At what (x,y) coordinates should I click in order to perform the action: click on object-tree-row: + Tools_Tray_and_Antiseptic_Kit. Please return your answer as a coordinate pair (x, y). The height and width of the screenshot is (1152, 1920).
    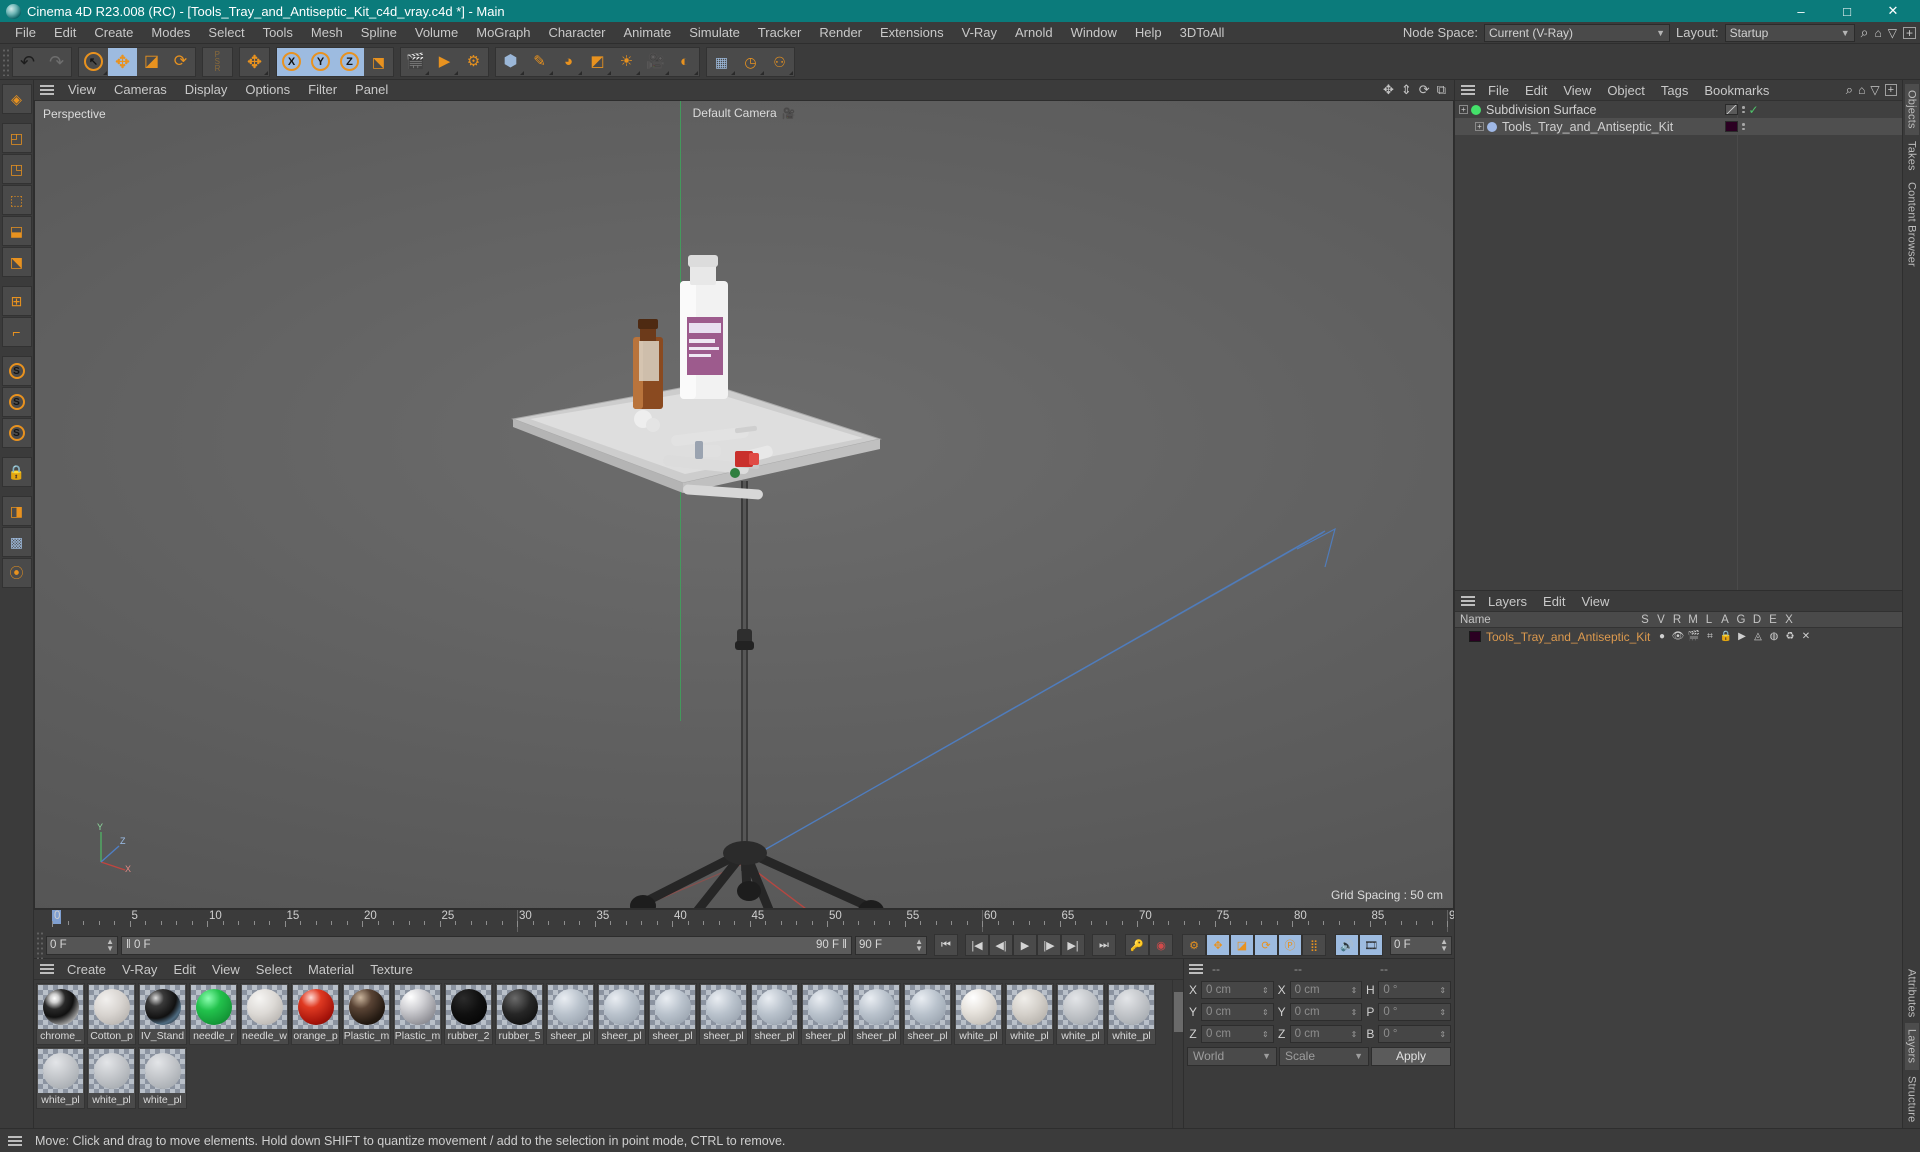
    Looking at the image, I should click on (1678, 126).